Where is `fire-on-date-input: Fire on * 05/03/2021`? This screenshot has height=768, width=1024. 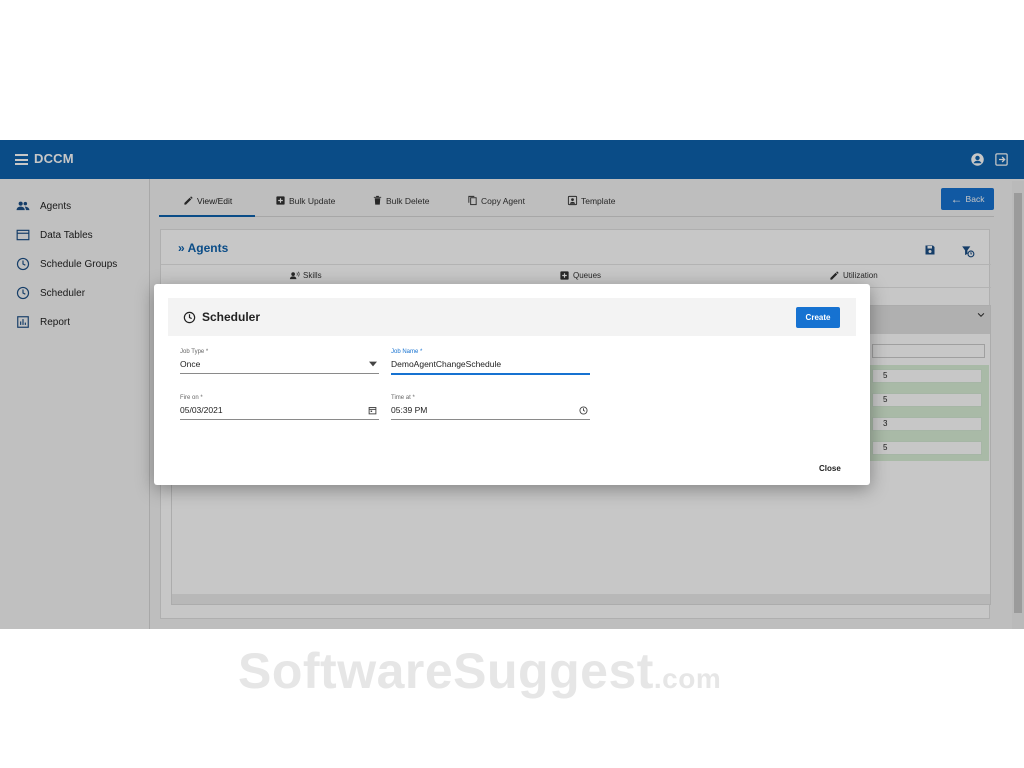 fire-on-date-input: Fire on * 05/03/2021 is located at coordinates (279, 409).